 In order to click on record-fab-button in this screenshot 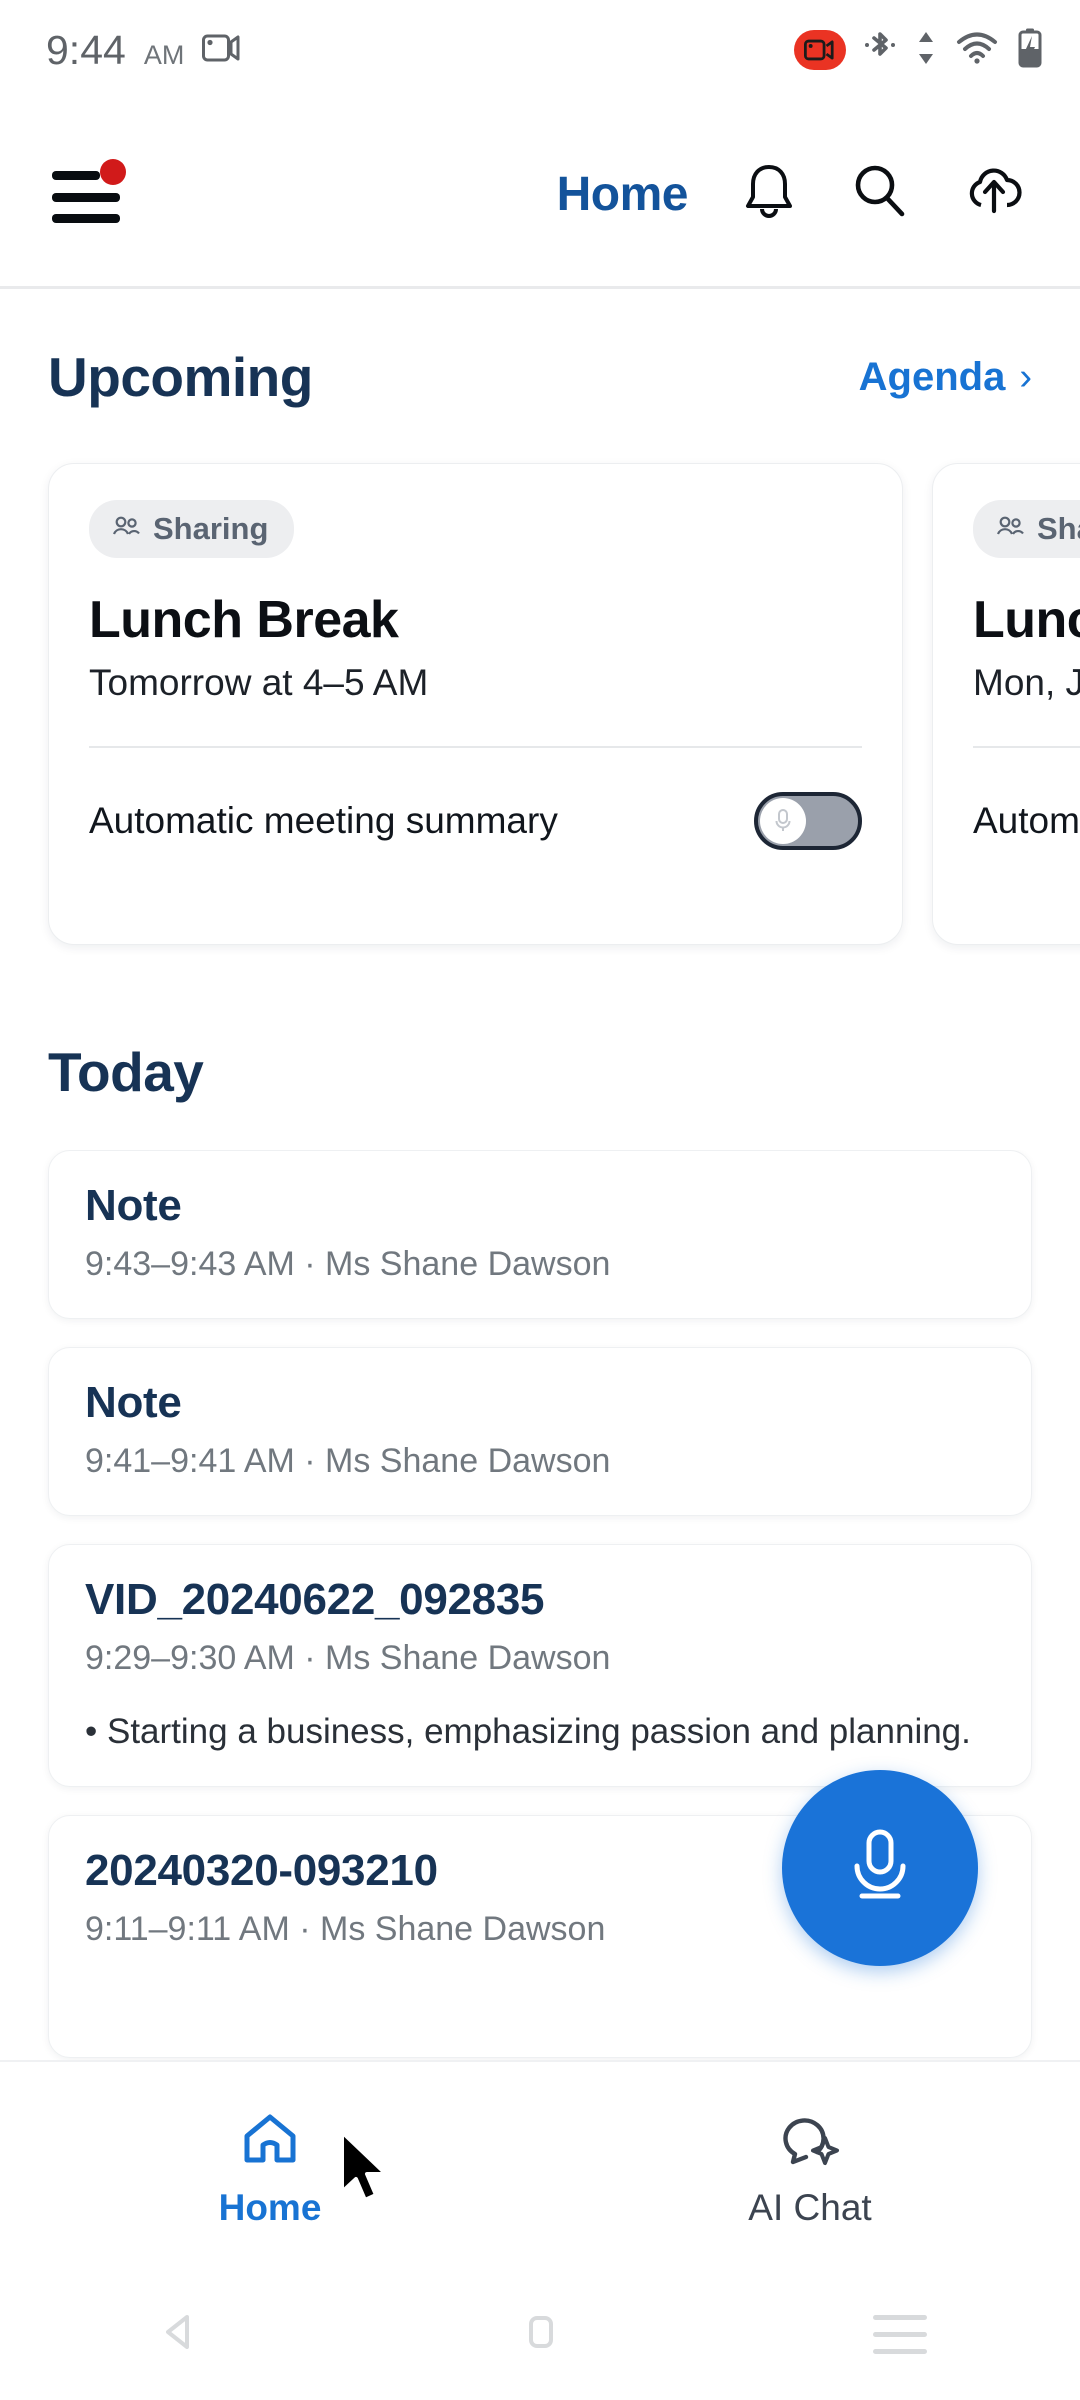, I will do `click(880, 1868)`.